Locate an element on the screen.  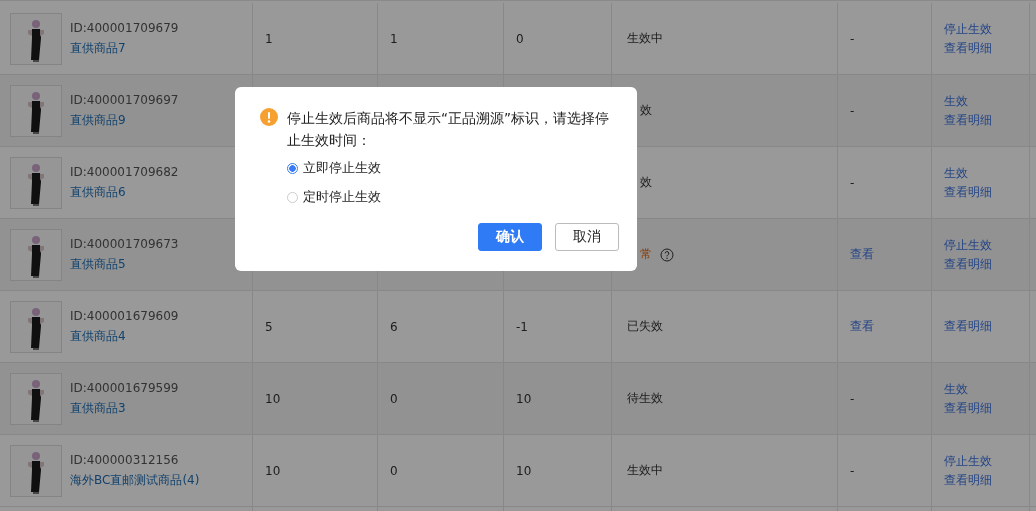
product-name-link: 直供商品6 is located at coordinates (124, 192).